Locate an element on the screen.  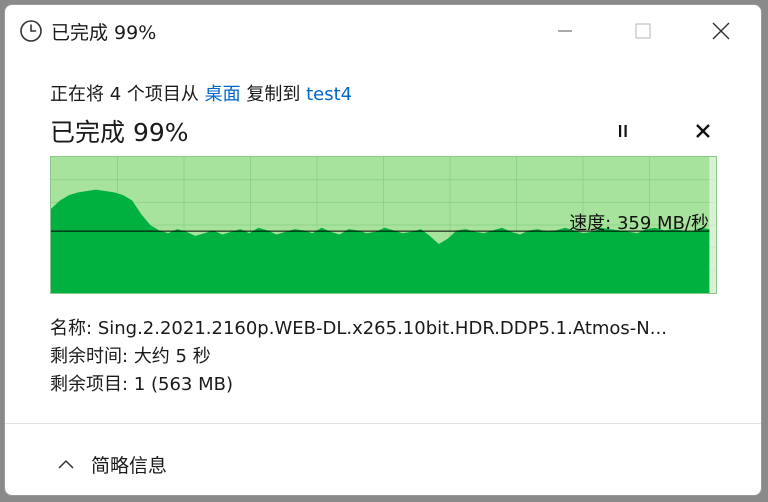
cancel-button is located at coordinates (703, 131).